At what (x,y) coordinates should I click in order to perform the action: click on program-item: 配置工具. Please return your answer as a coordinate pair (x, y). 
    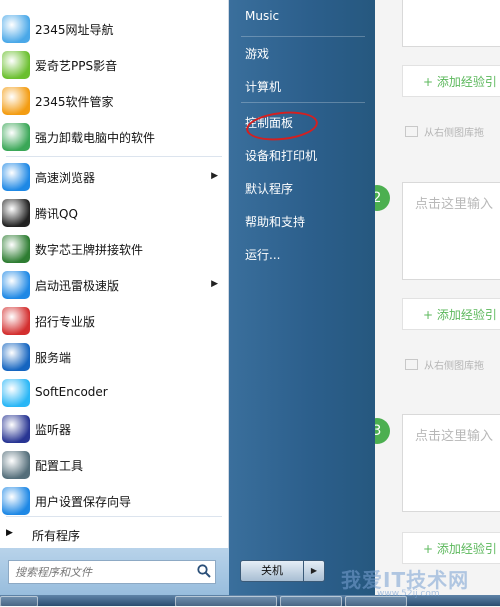
    Looking at the image, I should click on (114, 465).